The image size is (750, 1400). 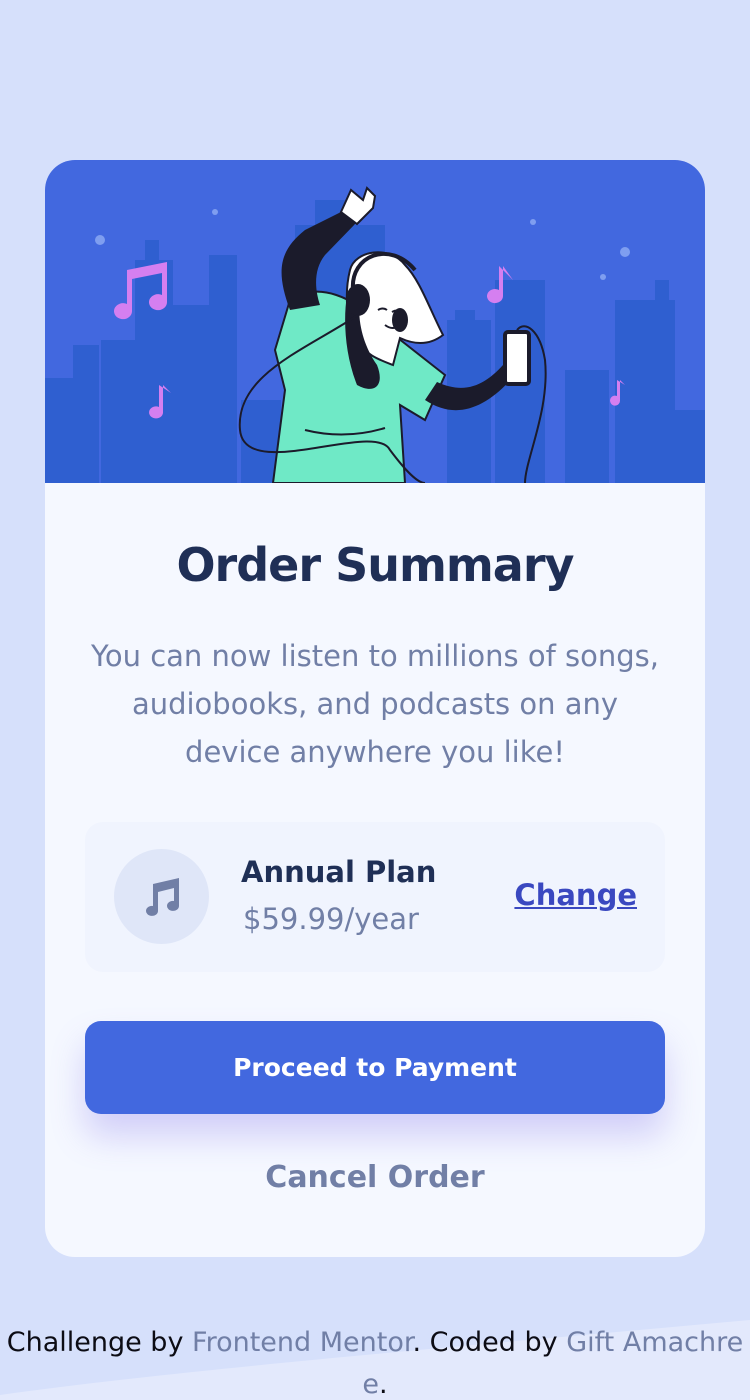 I want to click on page-title: Order Summary, so click(x=375, y=565).